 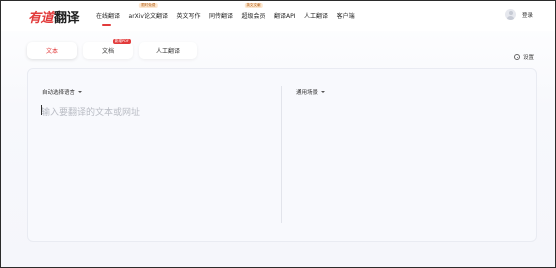 I want to click on nav-badge-literature: 英文文献, so click(x=253, y=5).